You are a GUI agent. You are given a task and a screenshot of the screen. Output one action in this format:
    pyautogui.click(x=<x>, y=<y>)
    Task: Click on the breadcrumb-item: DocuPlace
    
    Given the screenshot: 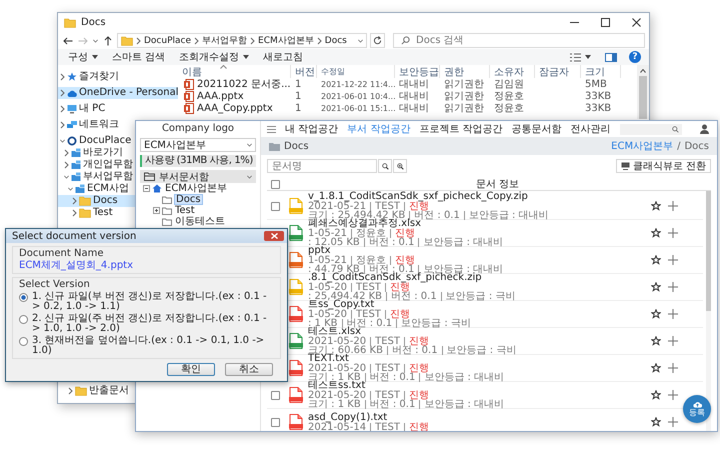 What is the action you would take?
    pyautogui.click(x=168, y=41)
    